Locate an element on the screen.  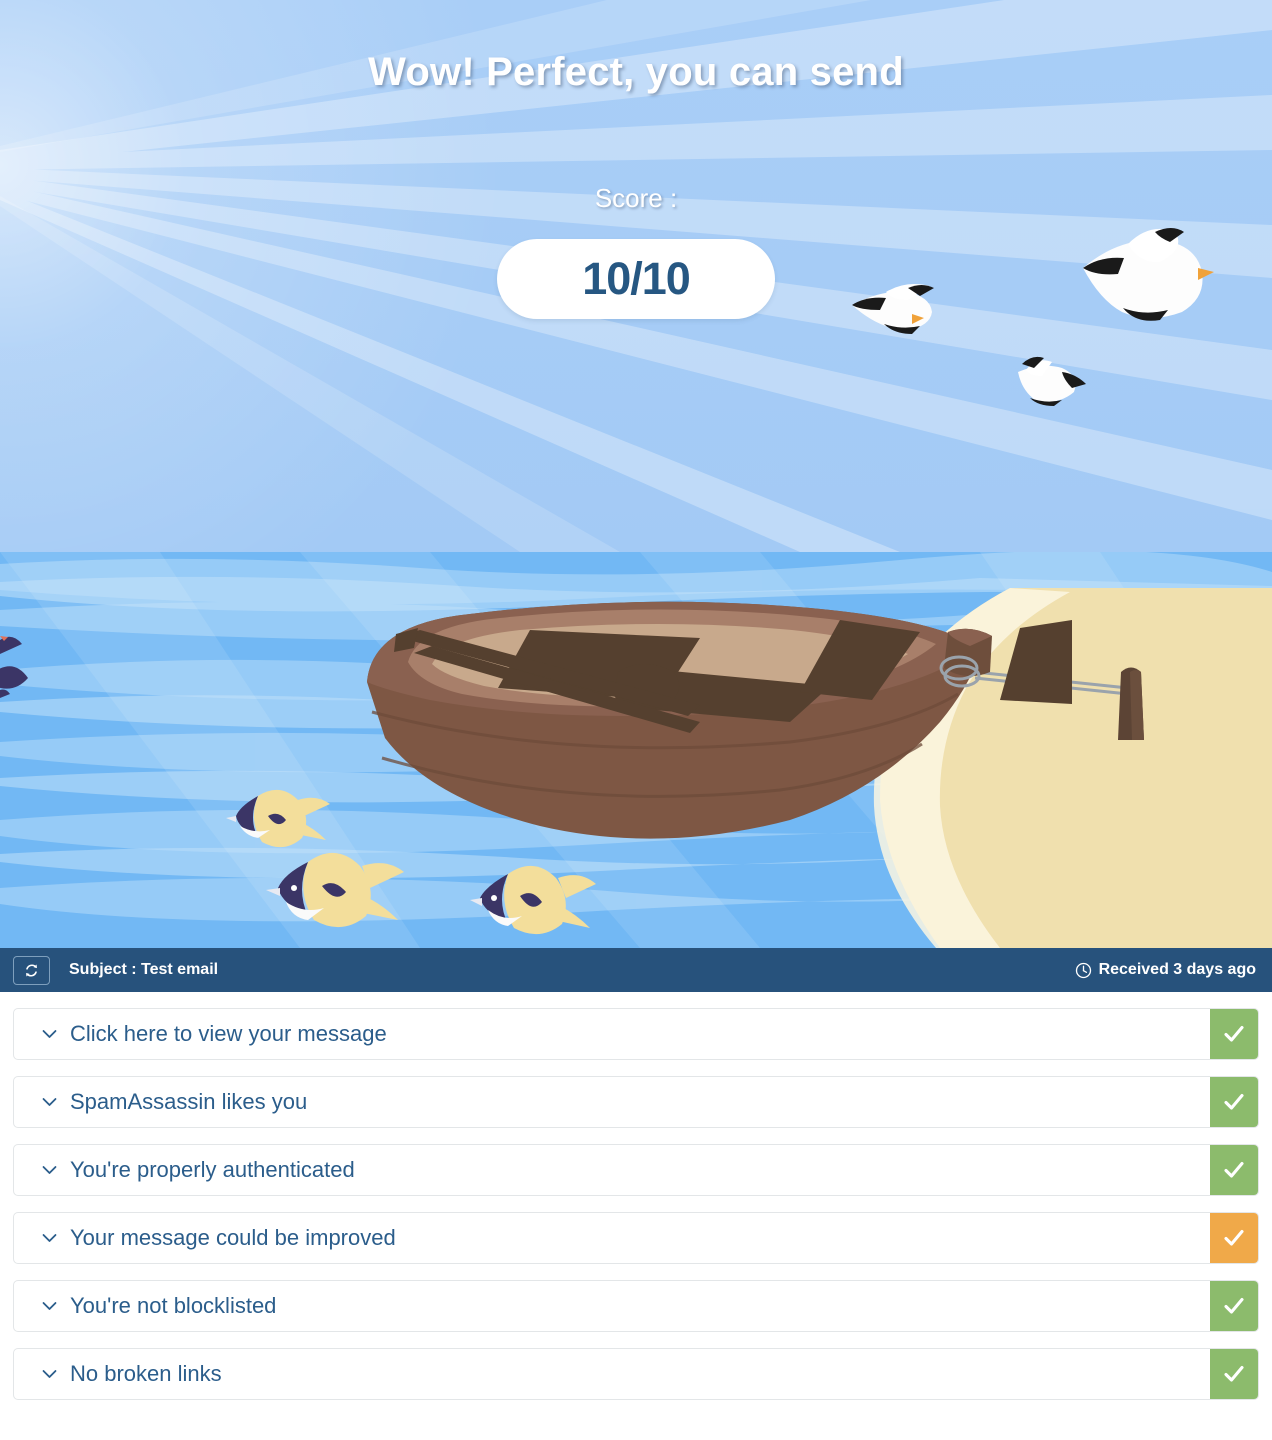
refresh-icon is located at coordinates (31, 970).